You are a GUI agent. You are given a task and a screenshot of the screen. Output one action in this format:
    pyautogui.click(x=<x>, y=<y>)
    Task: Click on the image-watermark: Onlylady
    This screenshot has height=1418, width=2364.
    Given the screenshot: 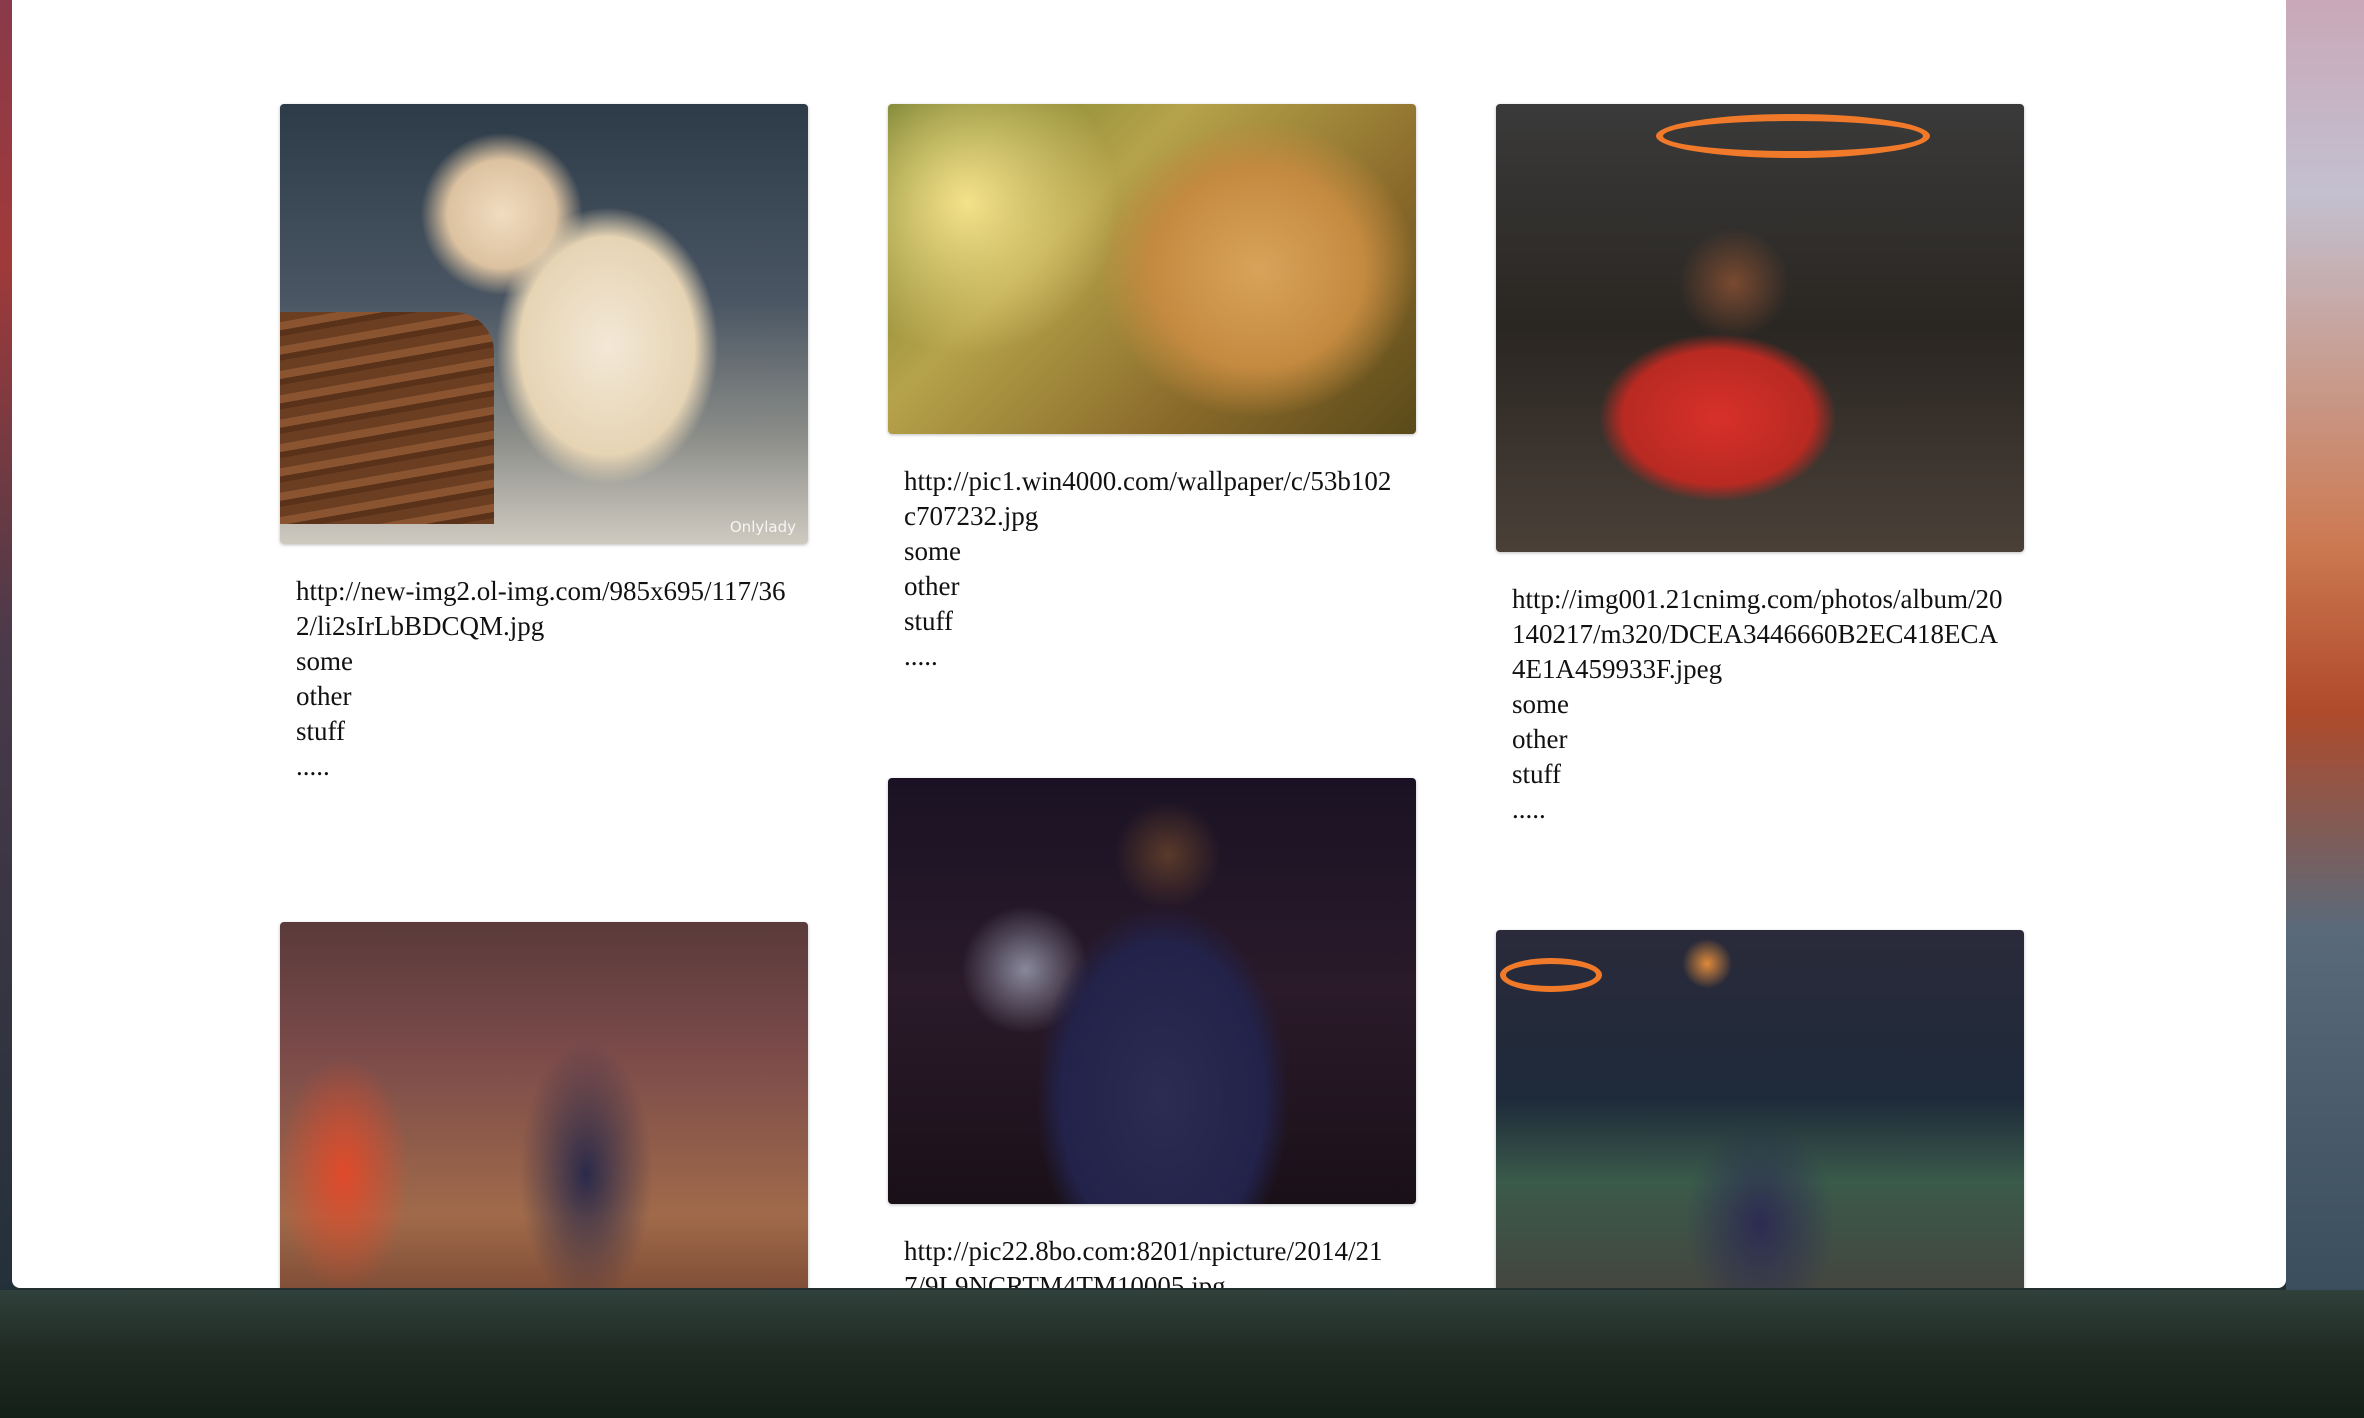 What is the action you would take?
    pyautogui.click(x=762, y=527)
    